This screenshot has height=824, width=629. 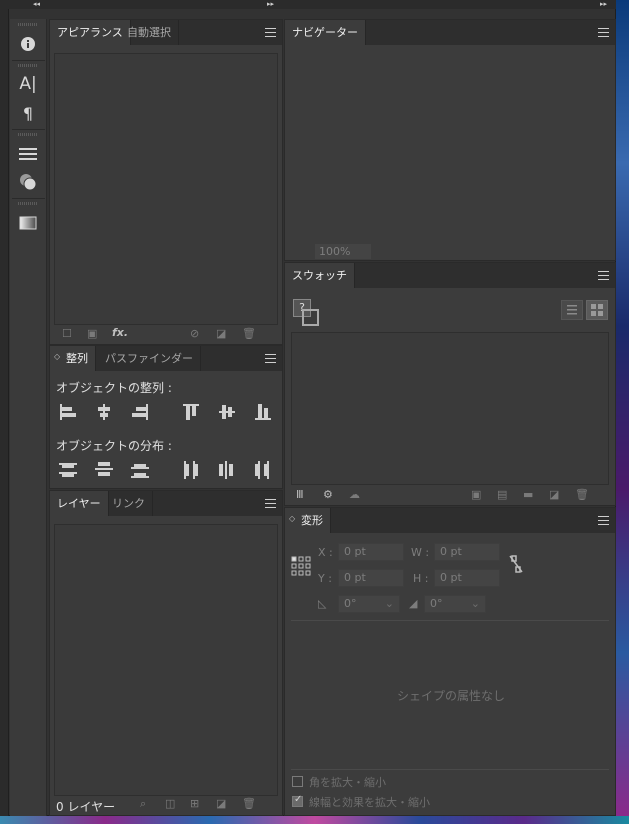 I want to click on rotate-angle-field: 0° ⌄, so click(x=369, y=604).